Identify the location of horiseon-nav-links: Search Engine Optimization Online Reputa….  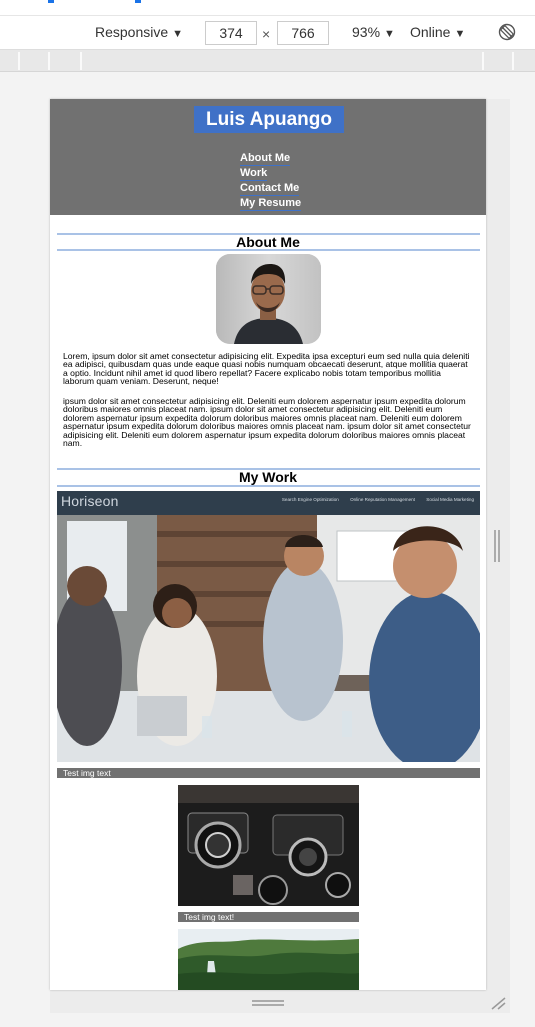
(373, 499).